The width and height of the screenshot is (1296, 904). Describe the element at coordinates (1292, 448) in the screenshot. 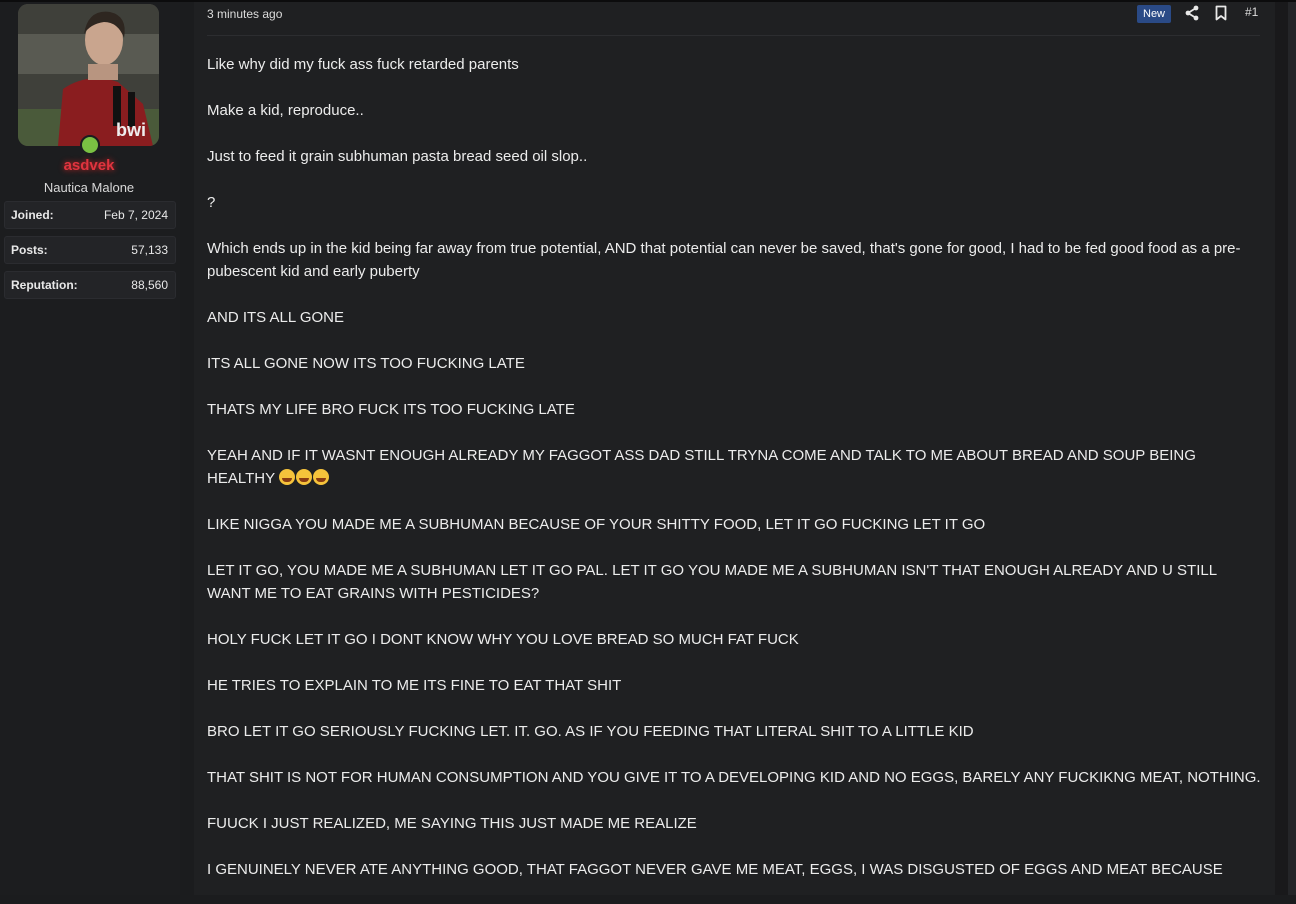

I see `scrollbar-thumb` at that location.